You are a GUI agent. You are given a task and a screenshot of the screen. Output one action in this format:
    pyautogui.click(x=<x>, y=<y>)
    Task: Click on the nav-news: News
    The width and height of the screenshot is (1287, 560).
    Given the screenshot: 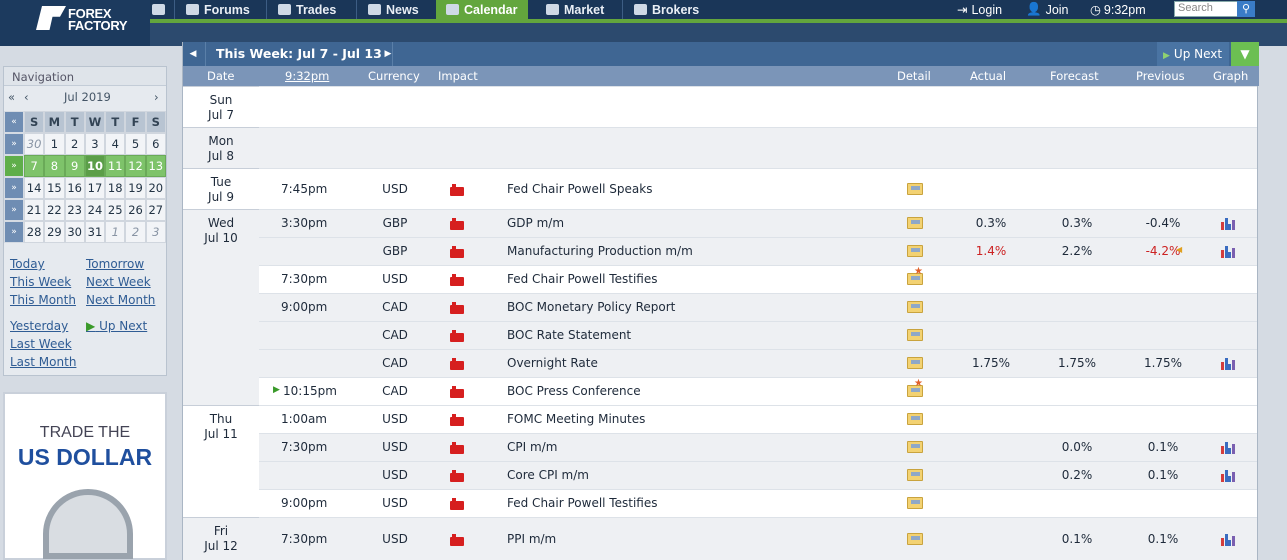 What is the action you would take?
    pyautogui.click(x=393, y=9)
    